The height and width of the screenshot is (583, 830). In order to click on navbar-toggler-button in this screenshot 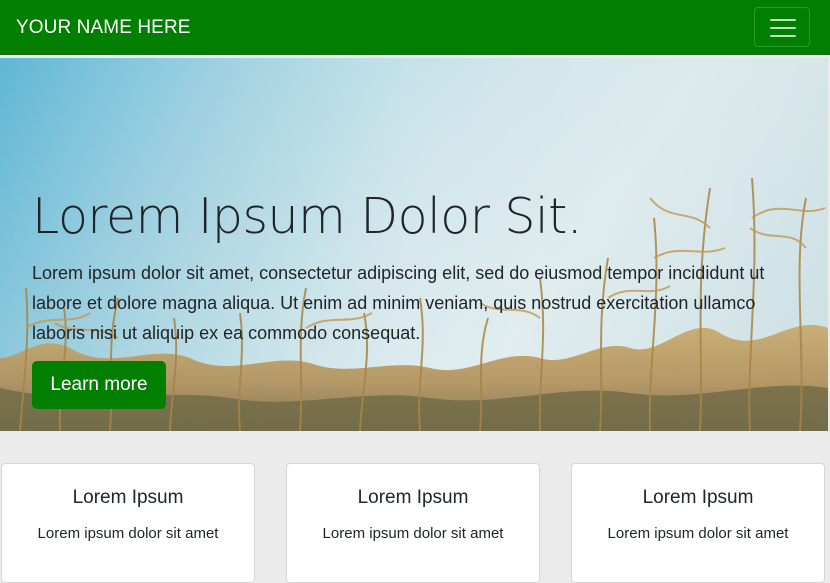, I will do `click(782, 27)`.